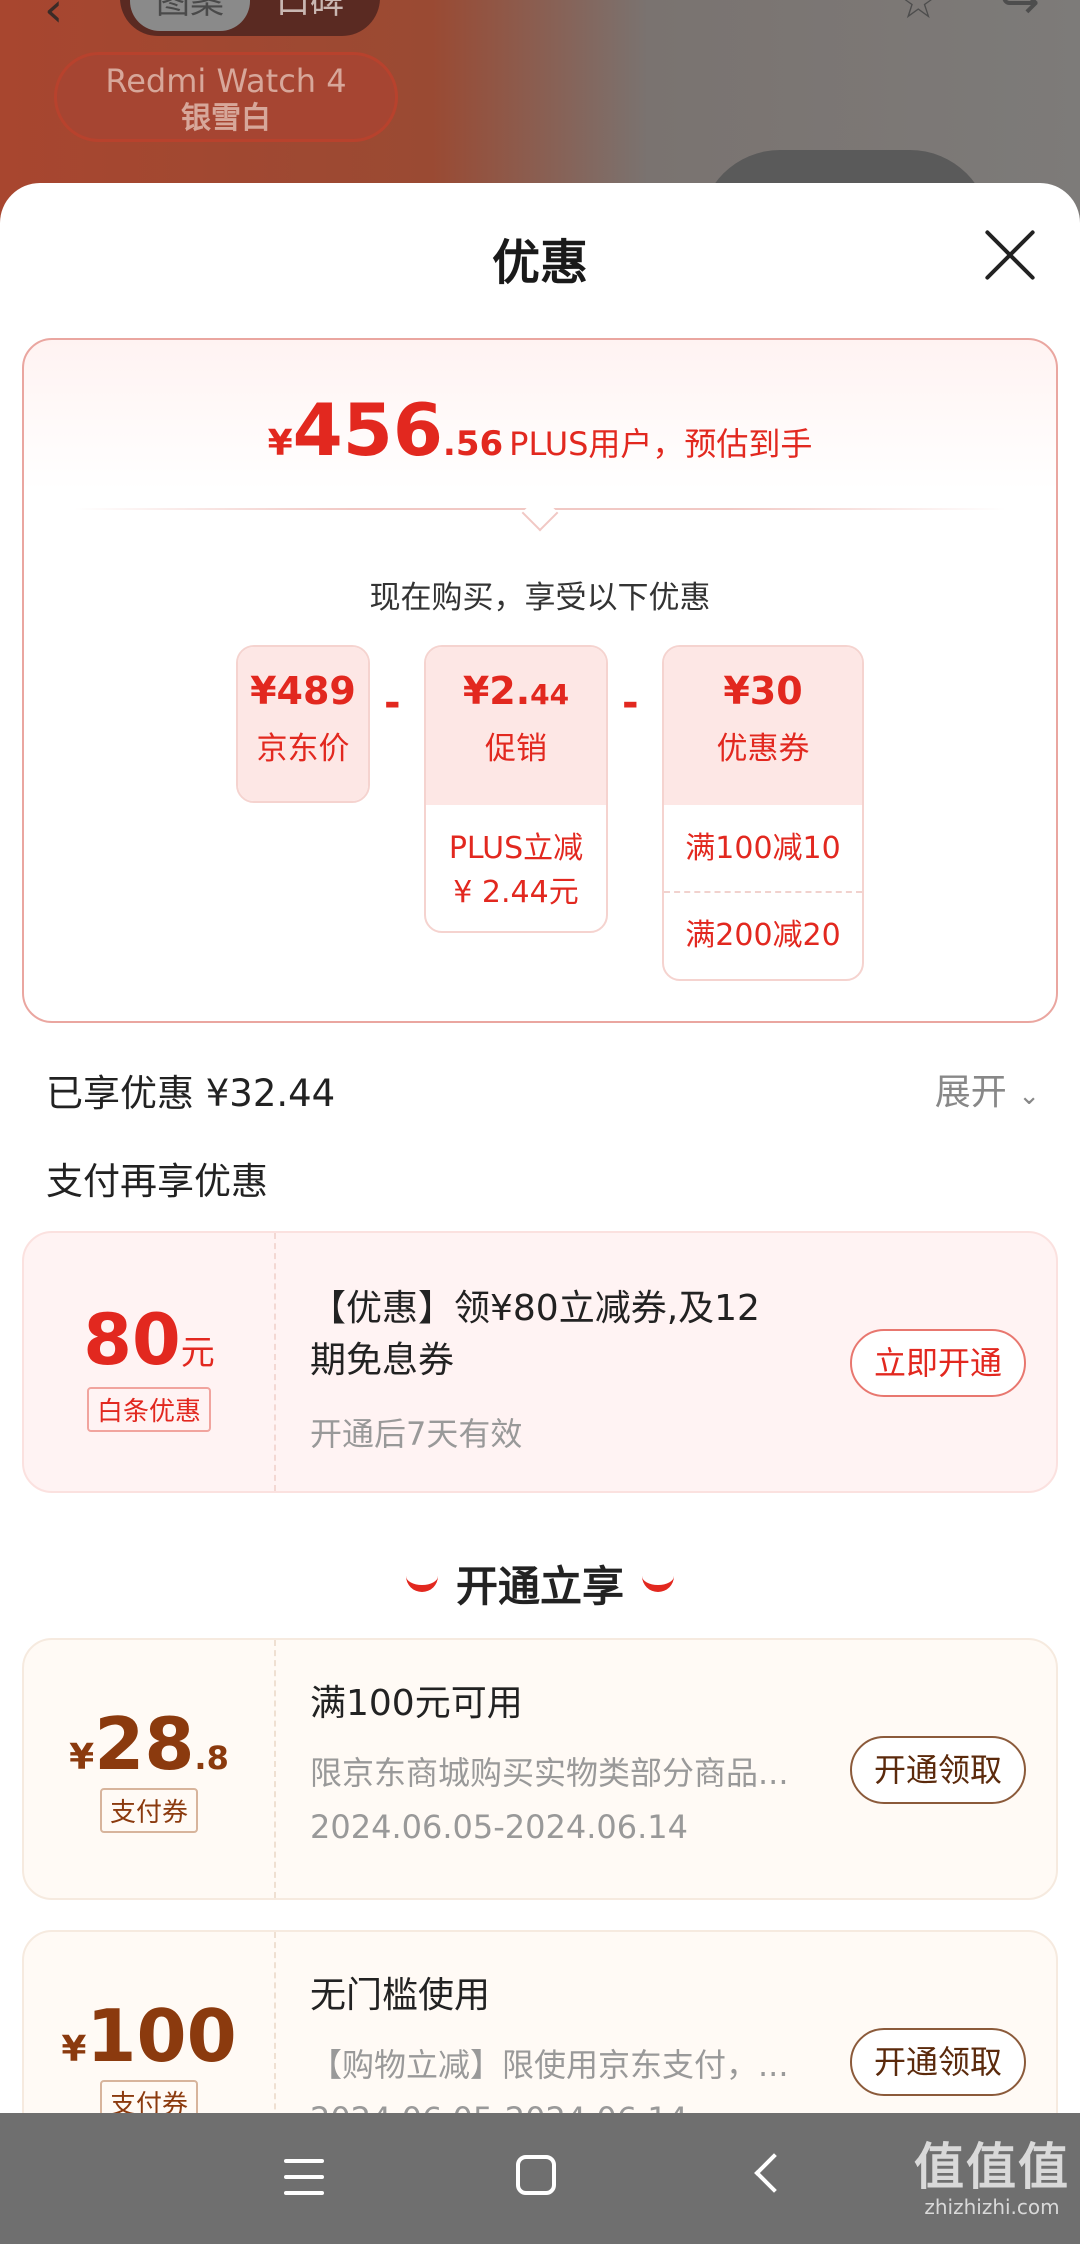 This screenshot has height=2244, width=1080. Describe the element at coordinates (516, 848) in the screenshot. I see `promo-detail-line1: PLUS立减` at that location.